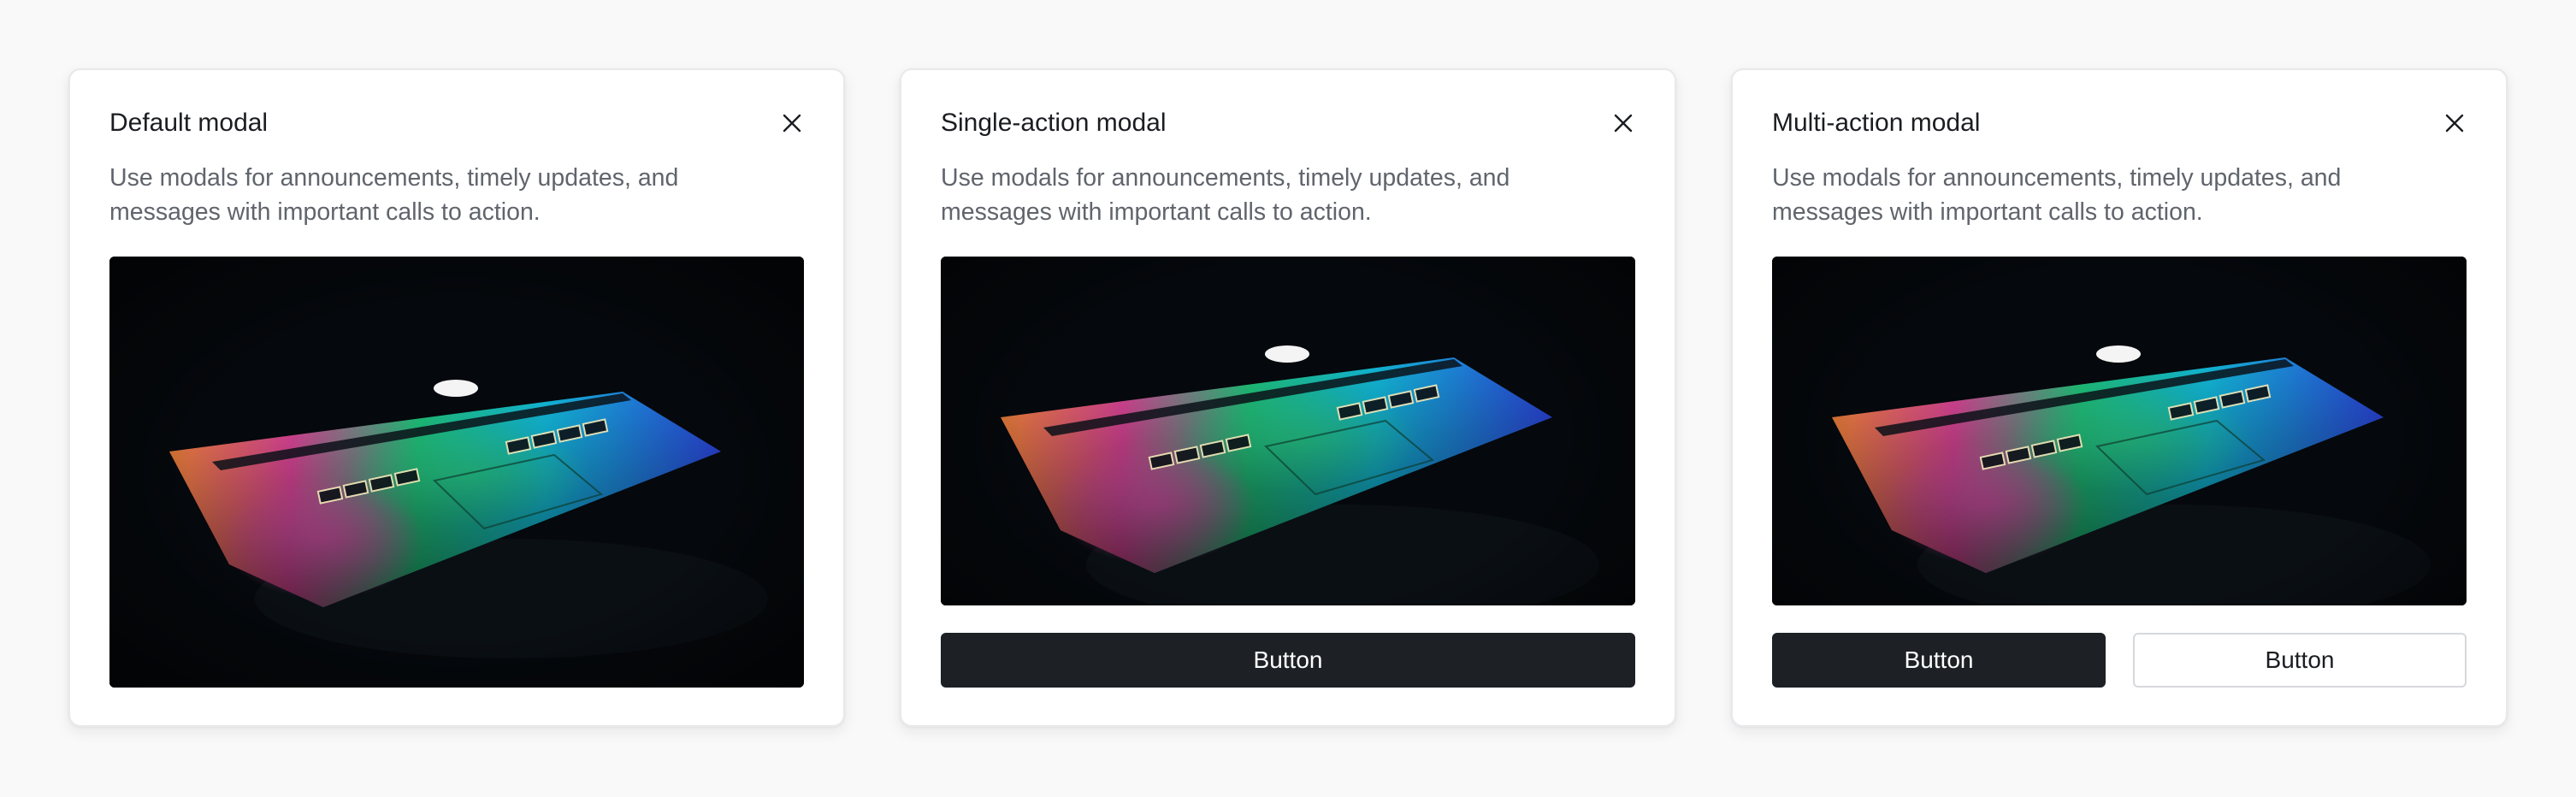 This screenshot has height=797, width=2576. I want to click on modal-title: Single-action modal, so click(1054, 123).